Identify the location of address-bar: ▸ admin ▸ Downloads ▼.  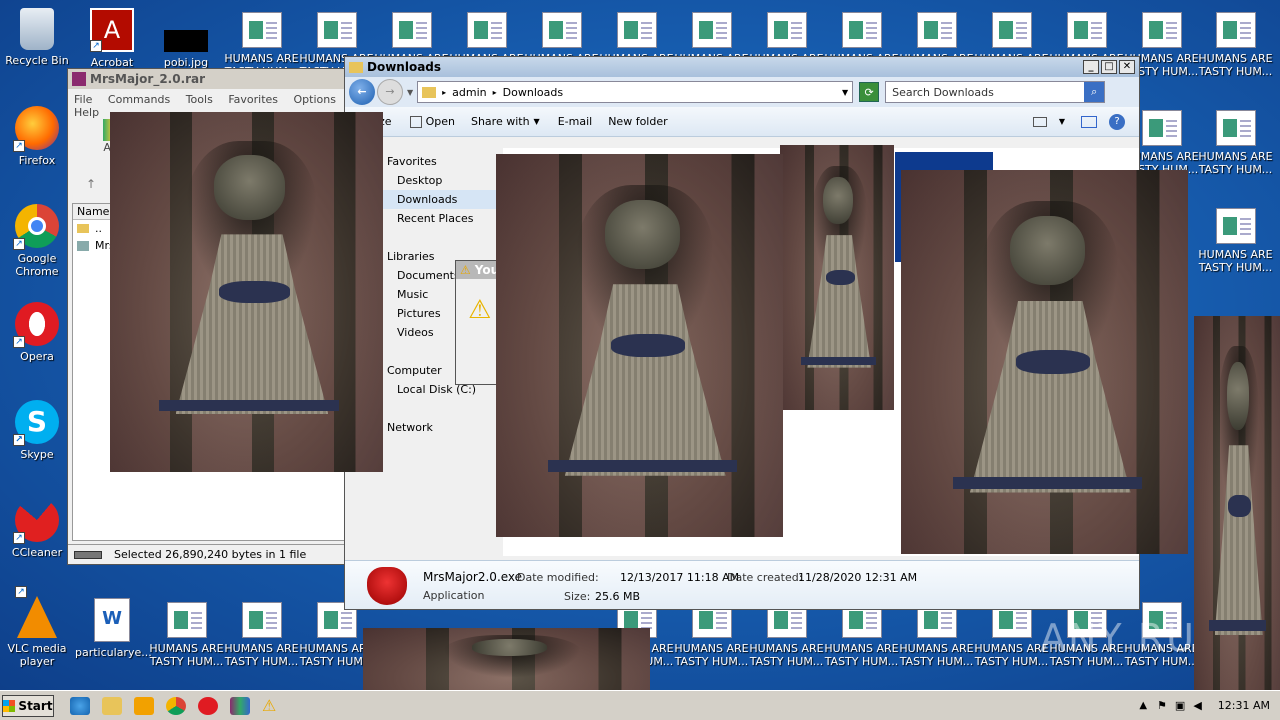
(635, 92).